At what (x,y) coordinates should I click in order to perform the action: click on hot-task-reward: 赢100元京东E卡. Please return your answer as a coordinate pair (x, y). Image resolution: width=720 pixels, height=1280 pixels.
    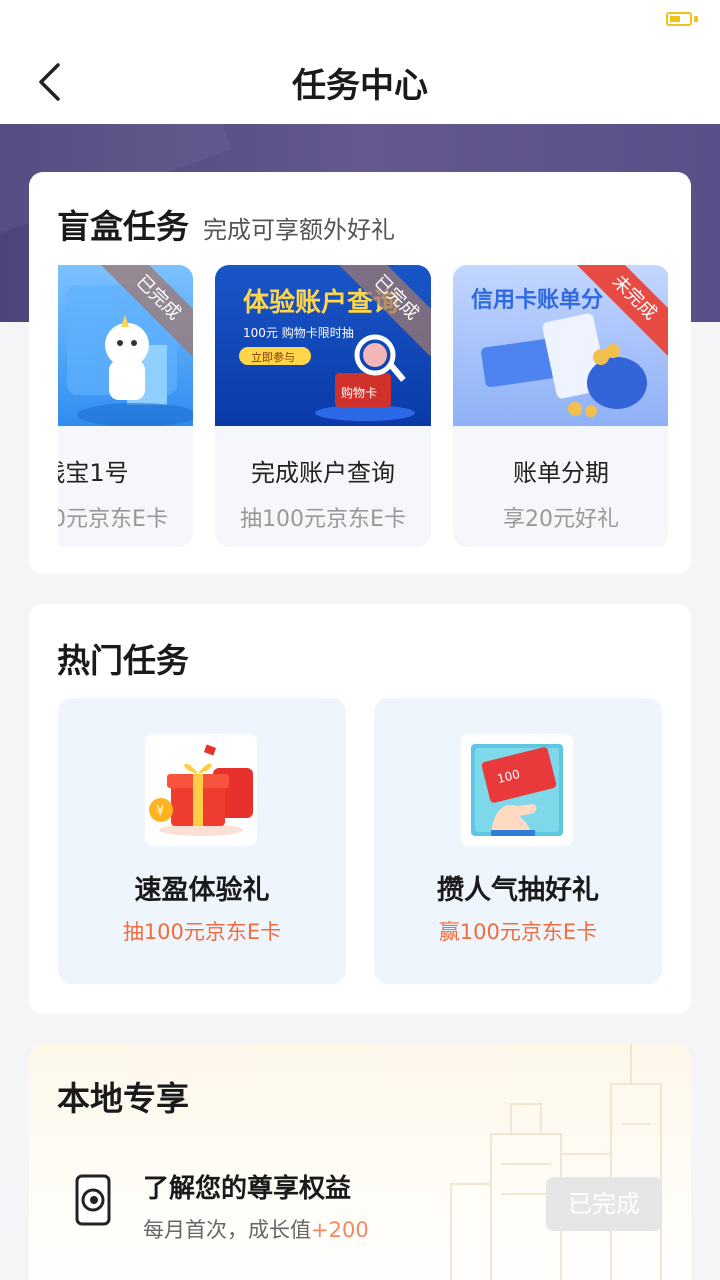
    Looking at the image, I should click on (518, 932).